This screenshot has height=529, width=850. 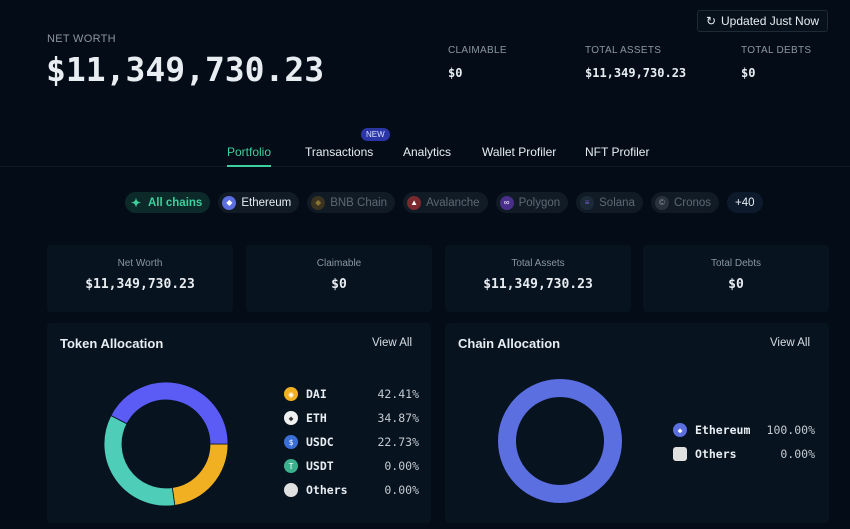 What do you see at coordinates (519, 152) in the screenshot?
I see `tab-wallet-profiler: Wallet Profiler` at bounding box center [519, 152].